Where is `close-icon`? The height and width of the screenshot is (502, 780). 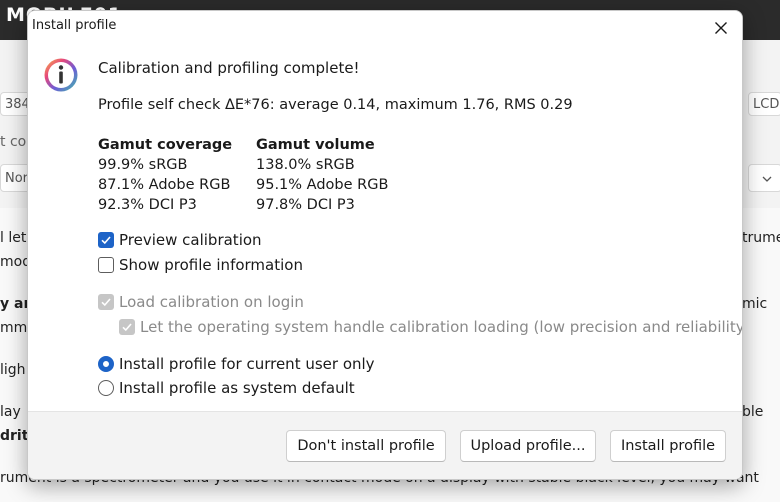
close-icon is located at coordinates (721, 28).